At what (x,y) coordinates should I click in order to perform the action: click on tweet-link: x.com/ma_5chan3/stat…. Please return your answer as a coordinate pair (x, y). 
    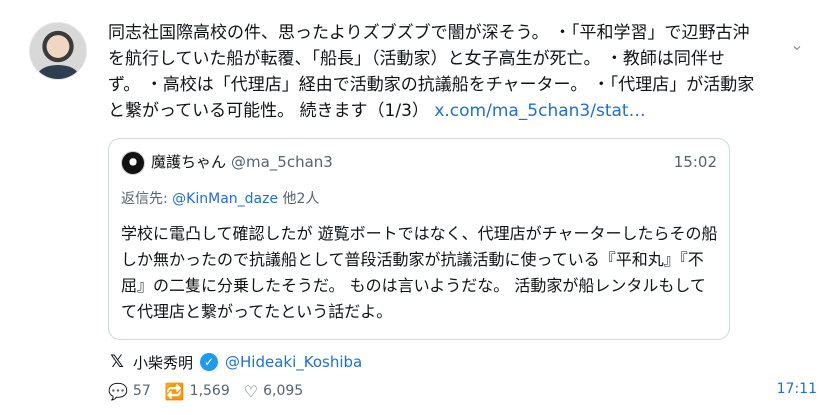
    Looking at the image, I should click on (539, 111).